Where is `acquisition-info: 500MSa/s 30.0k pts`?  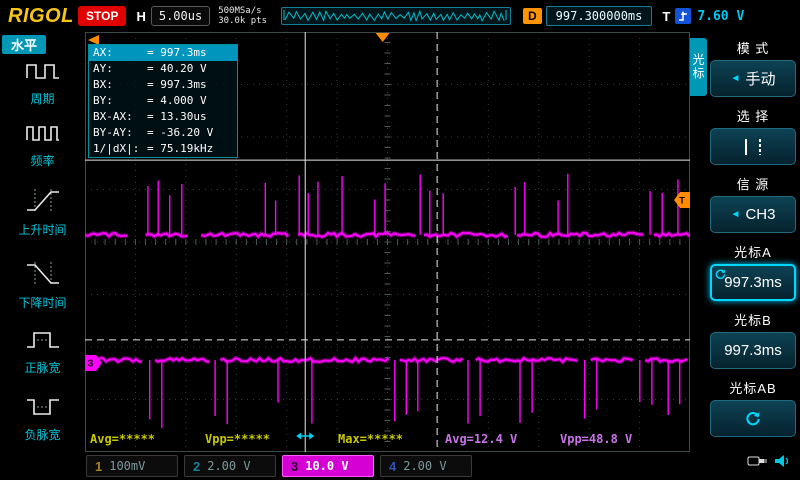
acquisition-info: 500MSa/s 30.0k pts is located at coordinates (242, 16).